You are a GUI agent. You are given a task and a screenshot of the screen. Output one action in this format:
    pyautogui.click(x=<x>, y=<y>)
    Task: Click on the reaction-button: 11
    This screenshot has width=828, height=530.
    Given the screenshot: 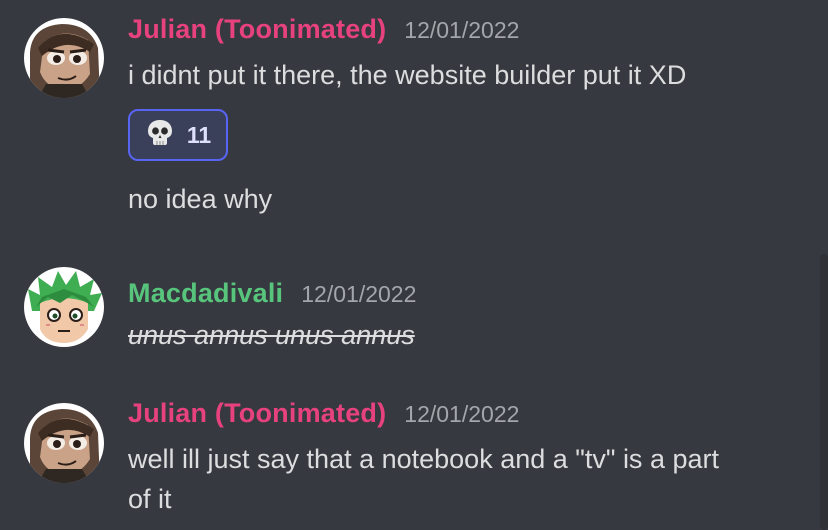 What is the action you would take?
    pyautogui.click(x=178, y=135)
    